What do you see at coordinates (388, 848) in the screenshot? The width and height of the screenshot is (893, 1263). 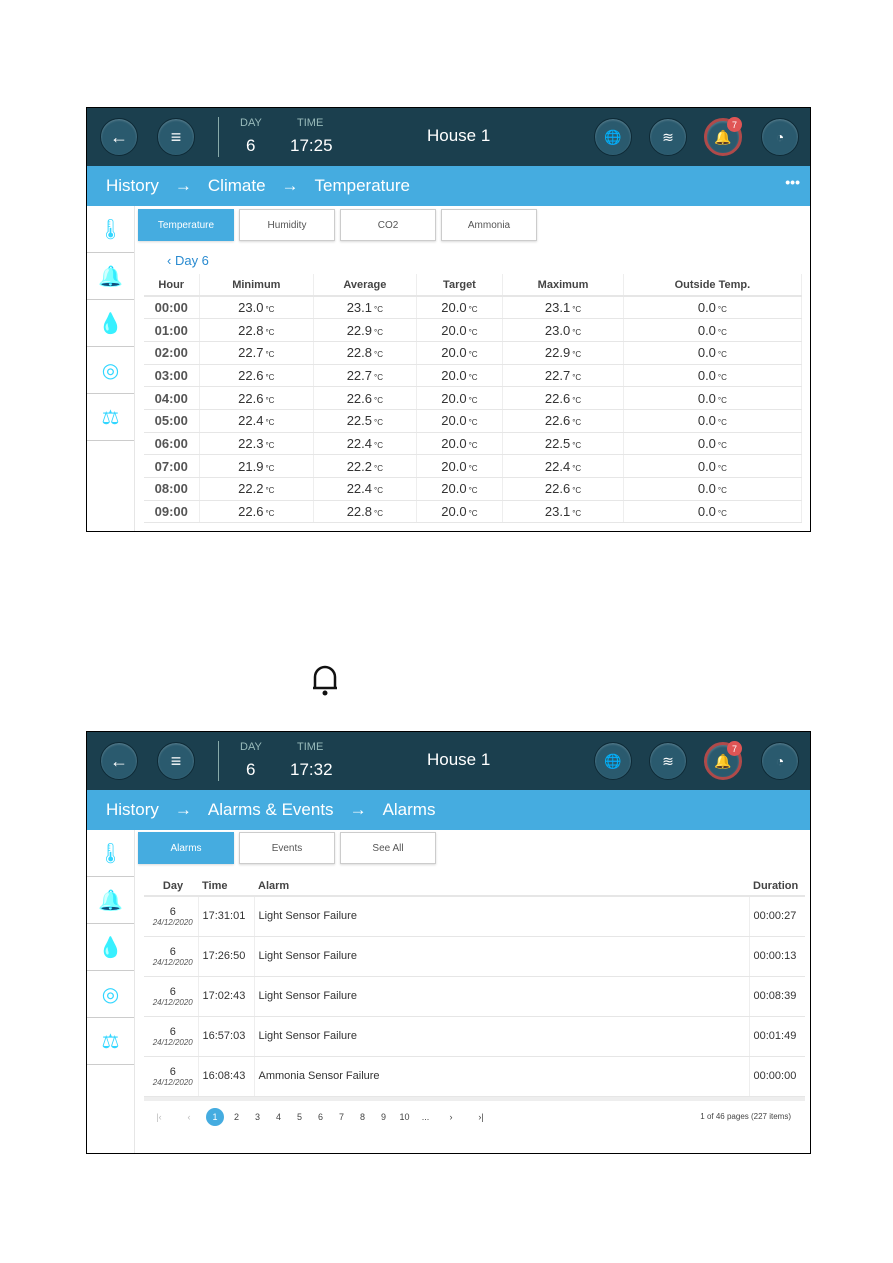 I see `tab-see-all: See All` at bounding box center [388, 848].